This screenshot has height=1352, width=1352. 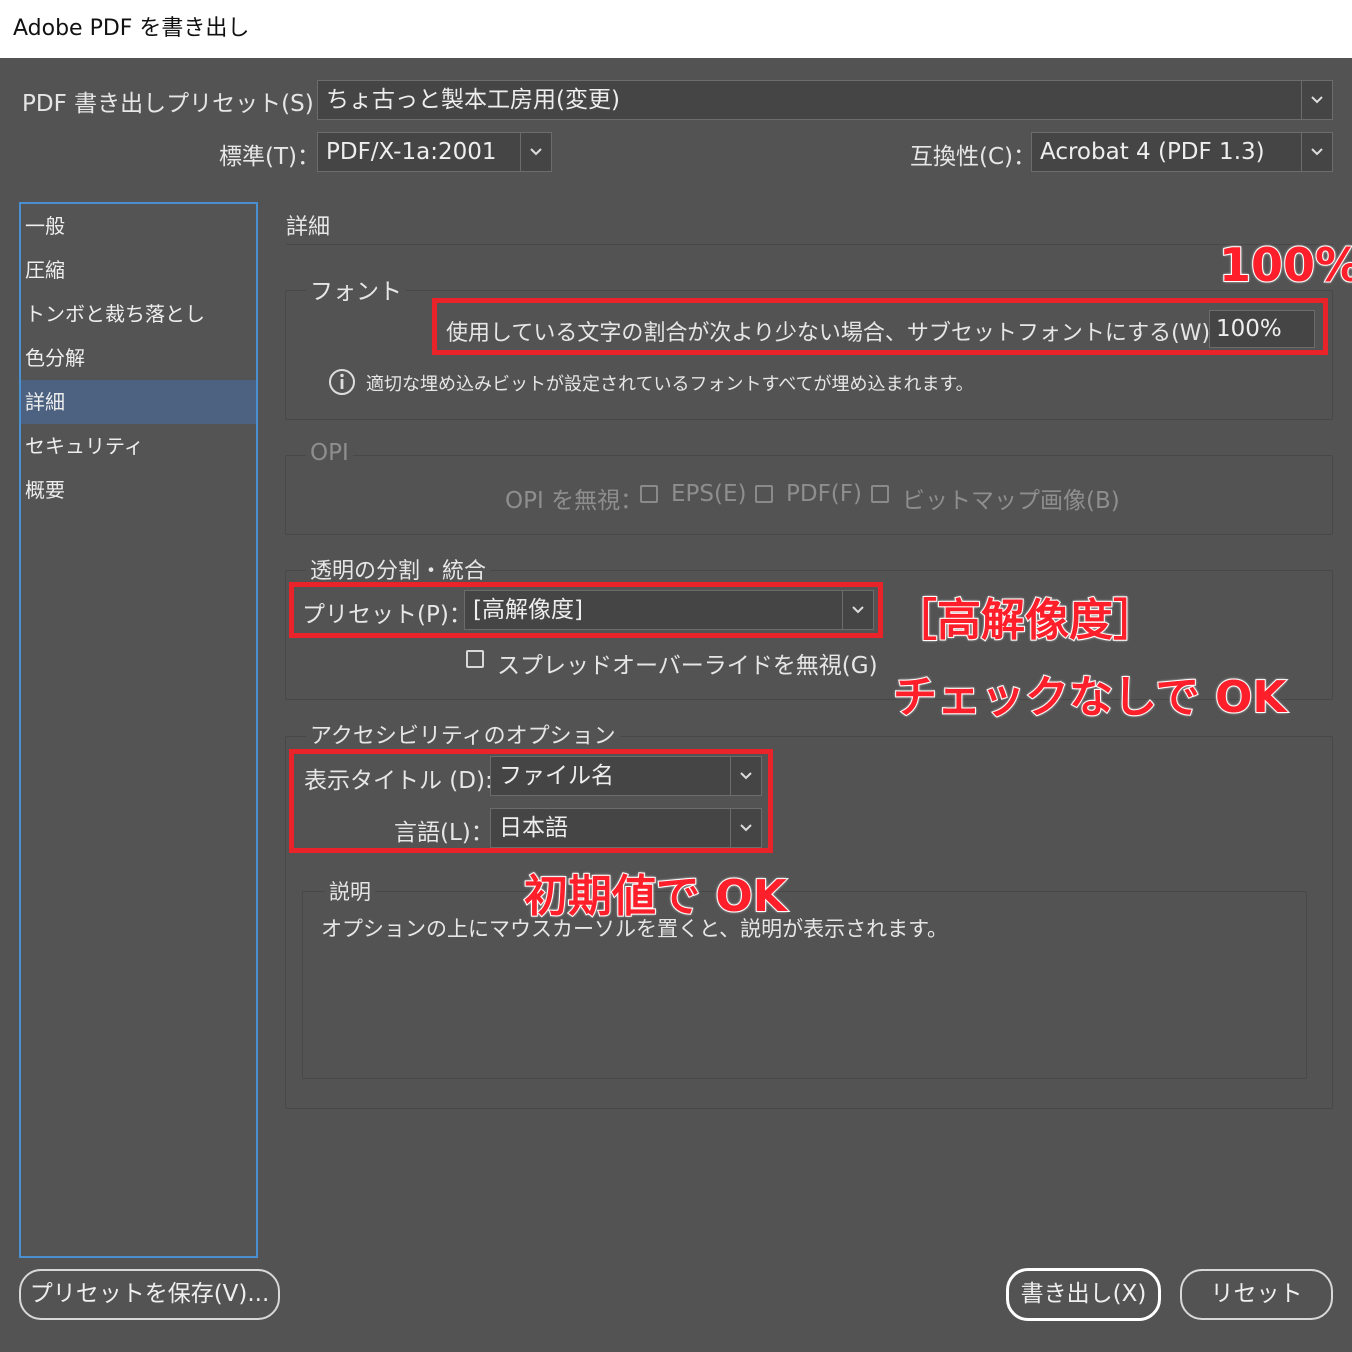 I want to click on accessibility-legend: アクセシビリティのオプション, so click(x=463, y=734).